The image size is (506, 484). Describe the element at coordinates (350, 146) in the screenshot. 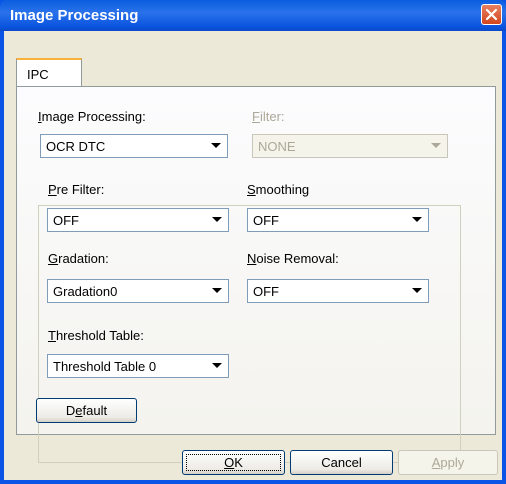

I see `filter-select: NONE` at that location.